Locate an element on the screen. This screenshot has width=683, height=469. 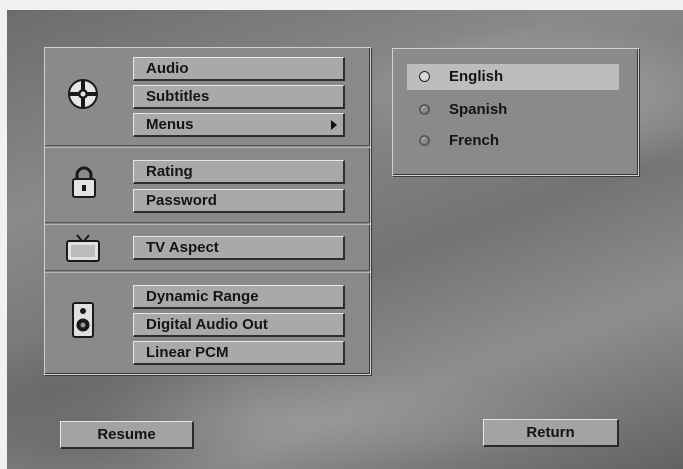
resume-button: Resume is located at coordinates (127, 435).